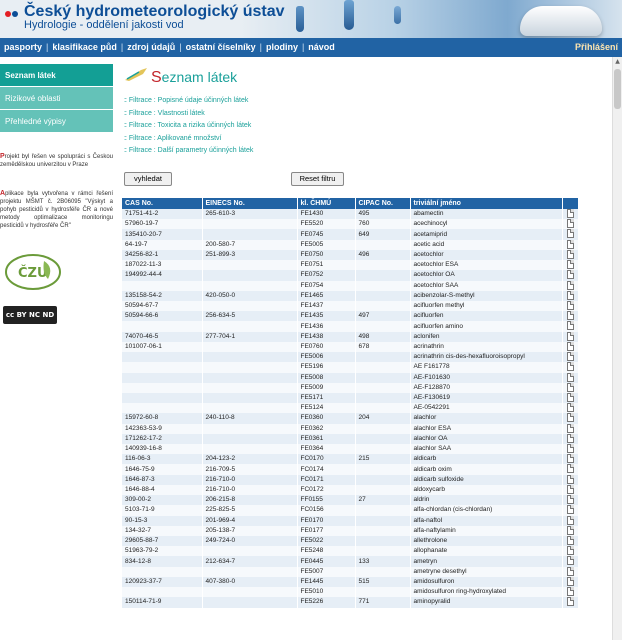 The height and width of the screenshot is (640, 622). Describe the element at coordinates (326, 203) in the screenshot. I see `column-header-chmu-class: kl. ČHMÚ` at that location.